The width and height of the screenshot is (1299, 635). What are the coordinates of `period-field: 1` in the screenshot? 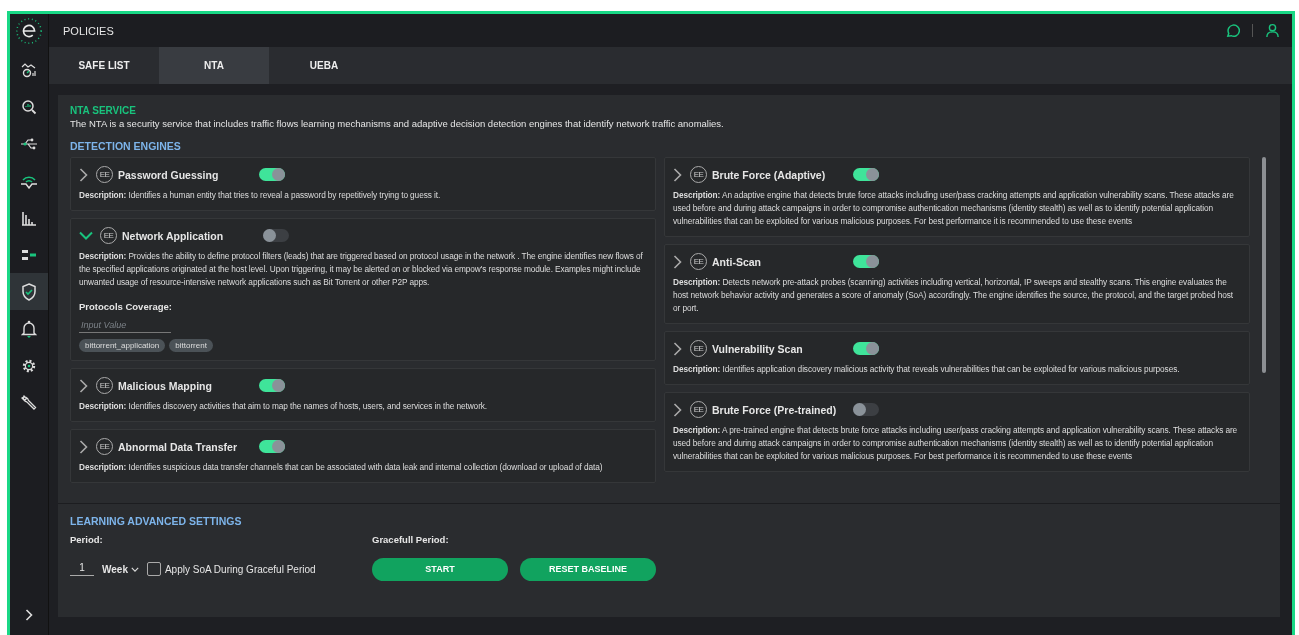 It's located at (82, 569).